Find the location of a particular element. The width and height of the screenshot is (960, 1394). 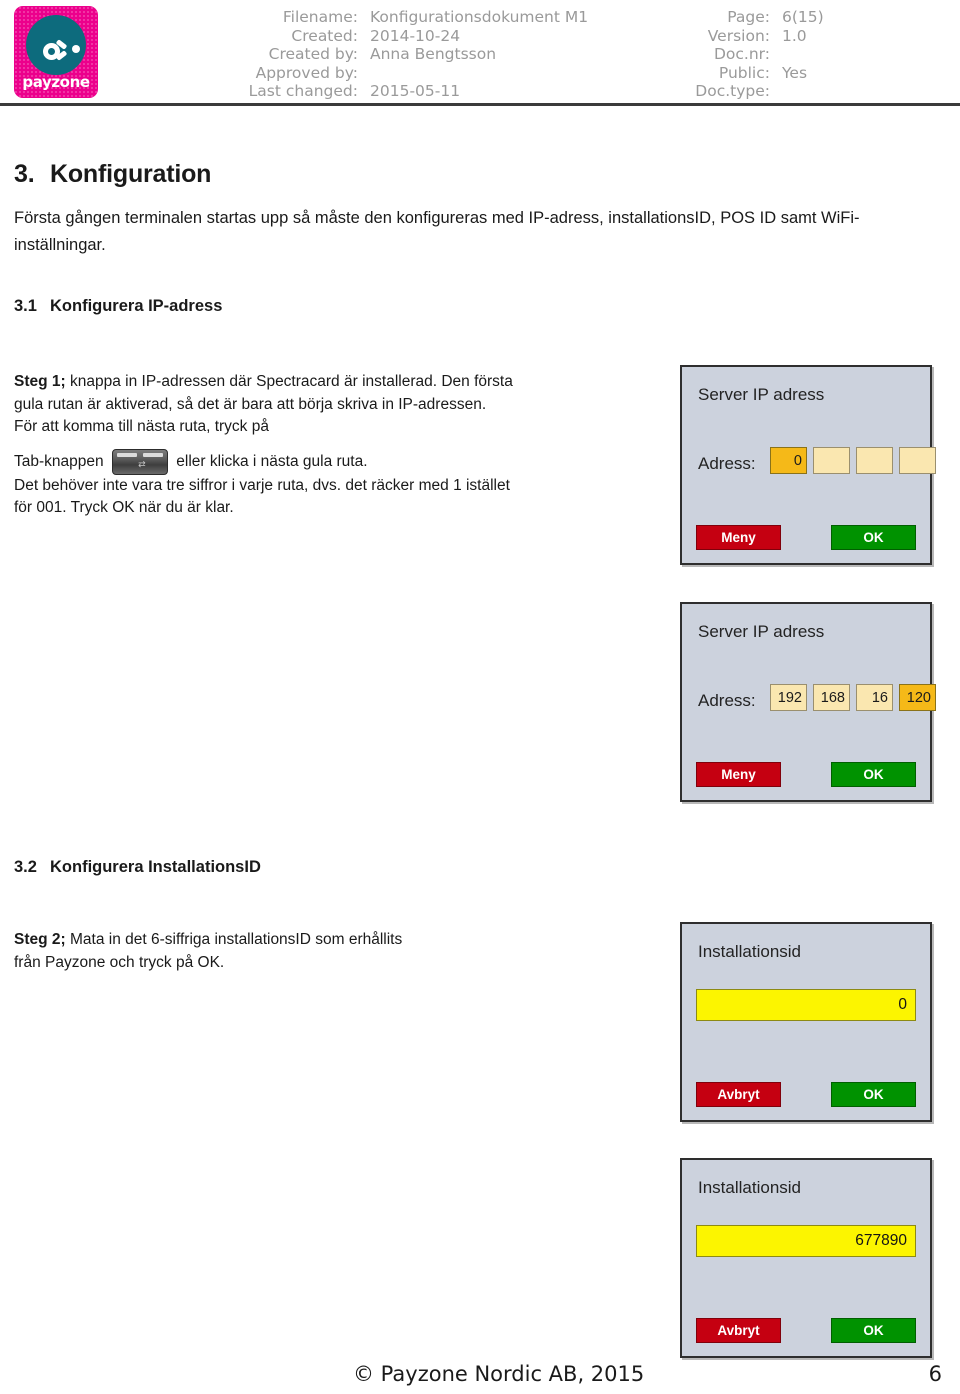

heading-section-3-2: 3.2 Konfigurera InstallationsID is located at coordinates (137, 867).